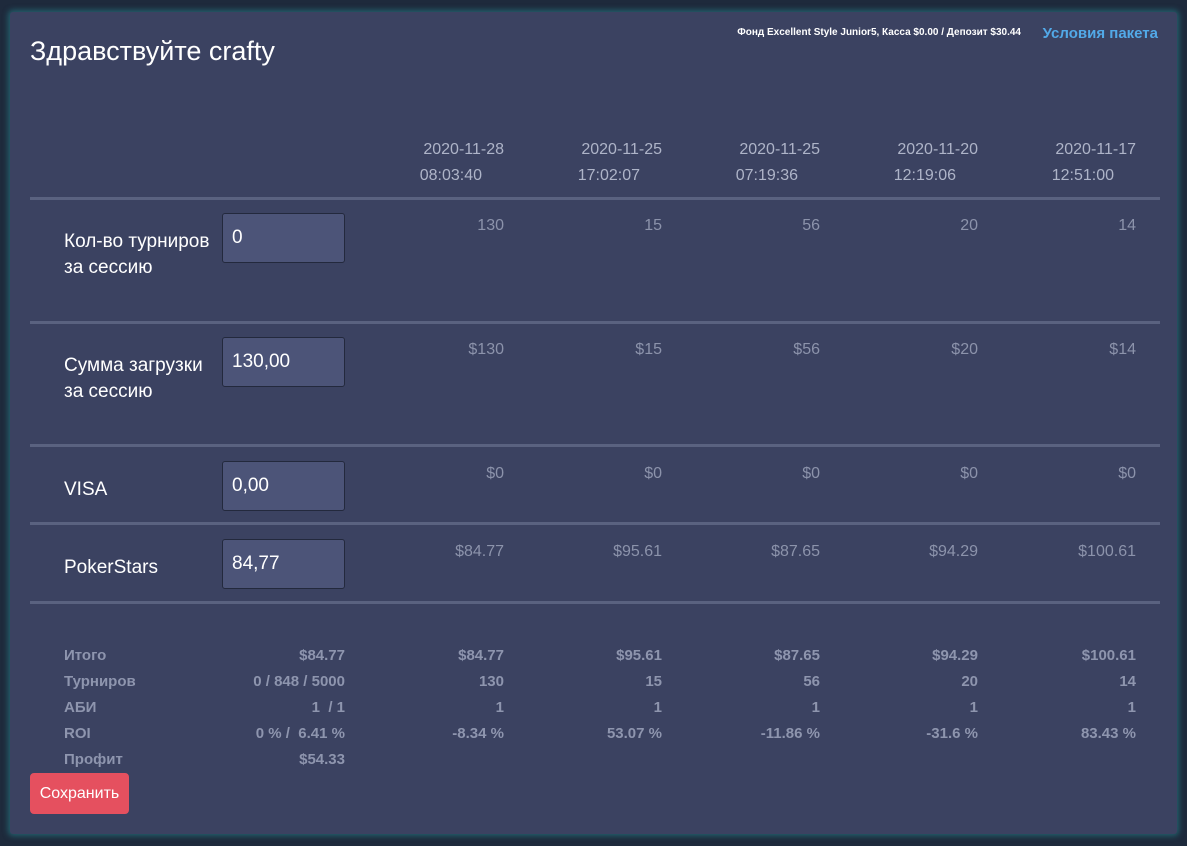 This screenshot has width=1187, height=846. What do you see at coordinates (653, 225) in the screenshot?
I see `row-value: 15` at bounding box center [653, 225].